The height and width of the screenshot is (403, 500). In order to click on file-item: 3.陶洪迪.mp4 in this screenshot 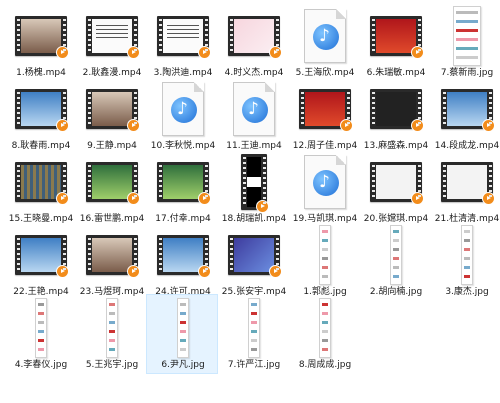, I will do `click(182, 42)`.